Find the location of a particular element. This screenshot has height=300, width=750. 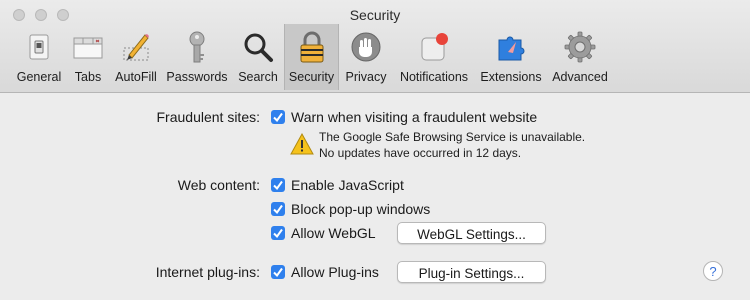

enable-javascript-checkbox is located at coordinates (278, 185).